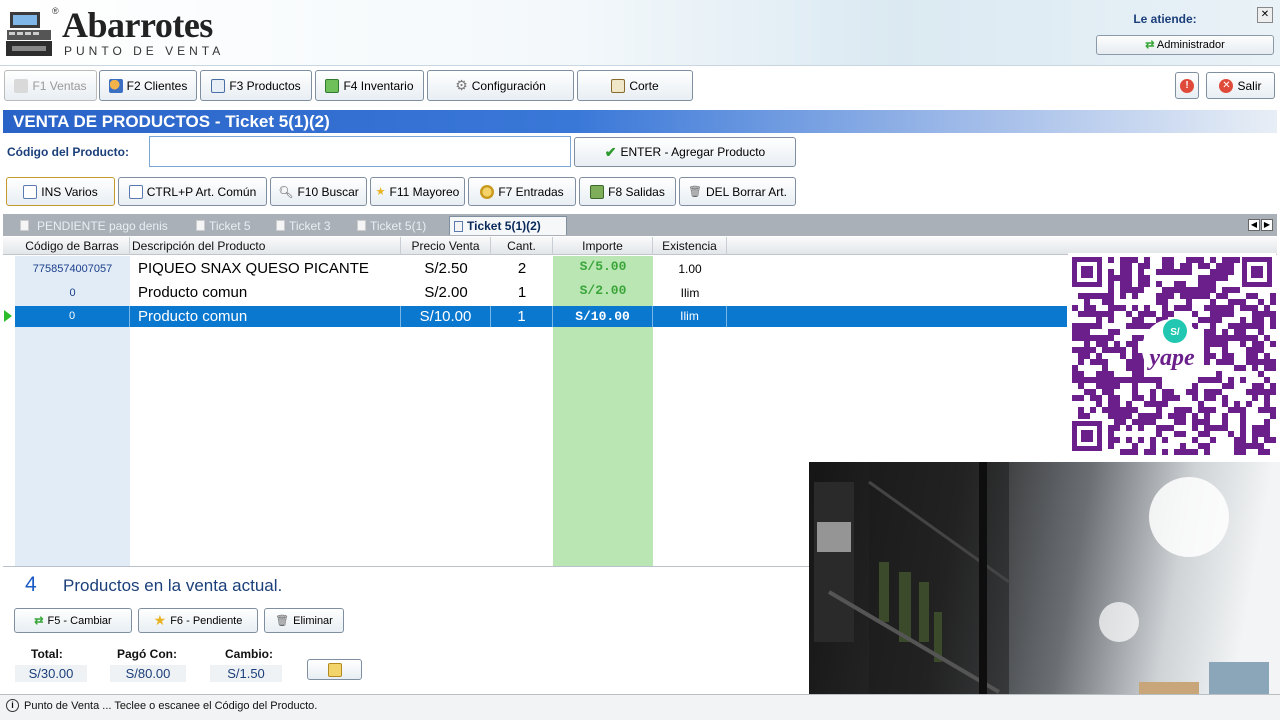 This screenshot has height=720, width=1280. I want to click on amount-column-background, so click(603, 411).